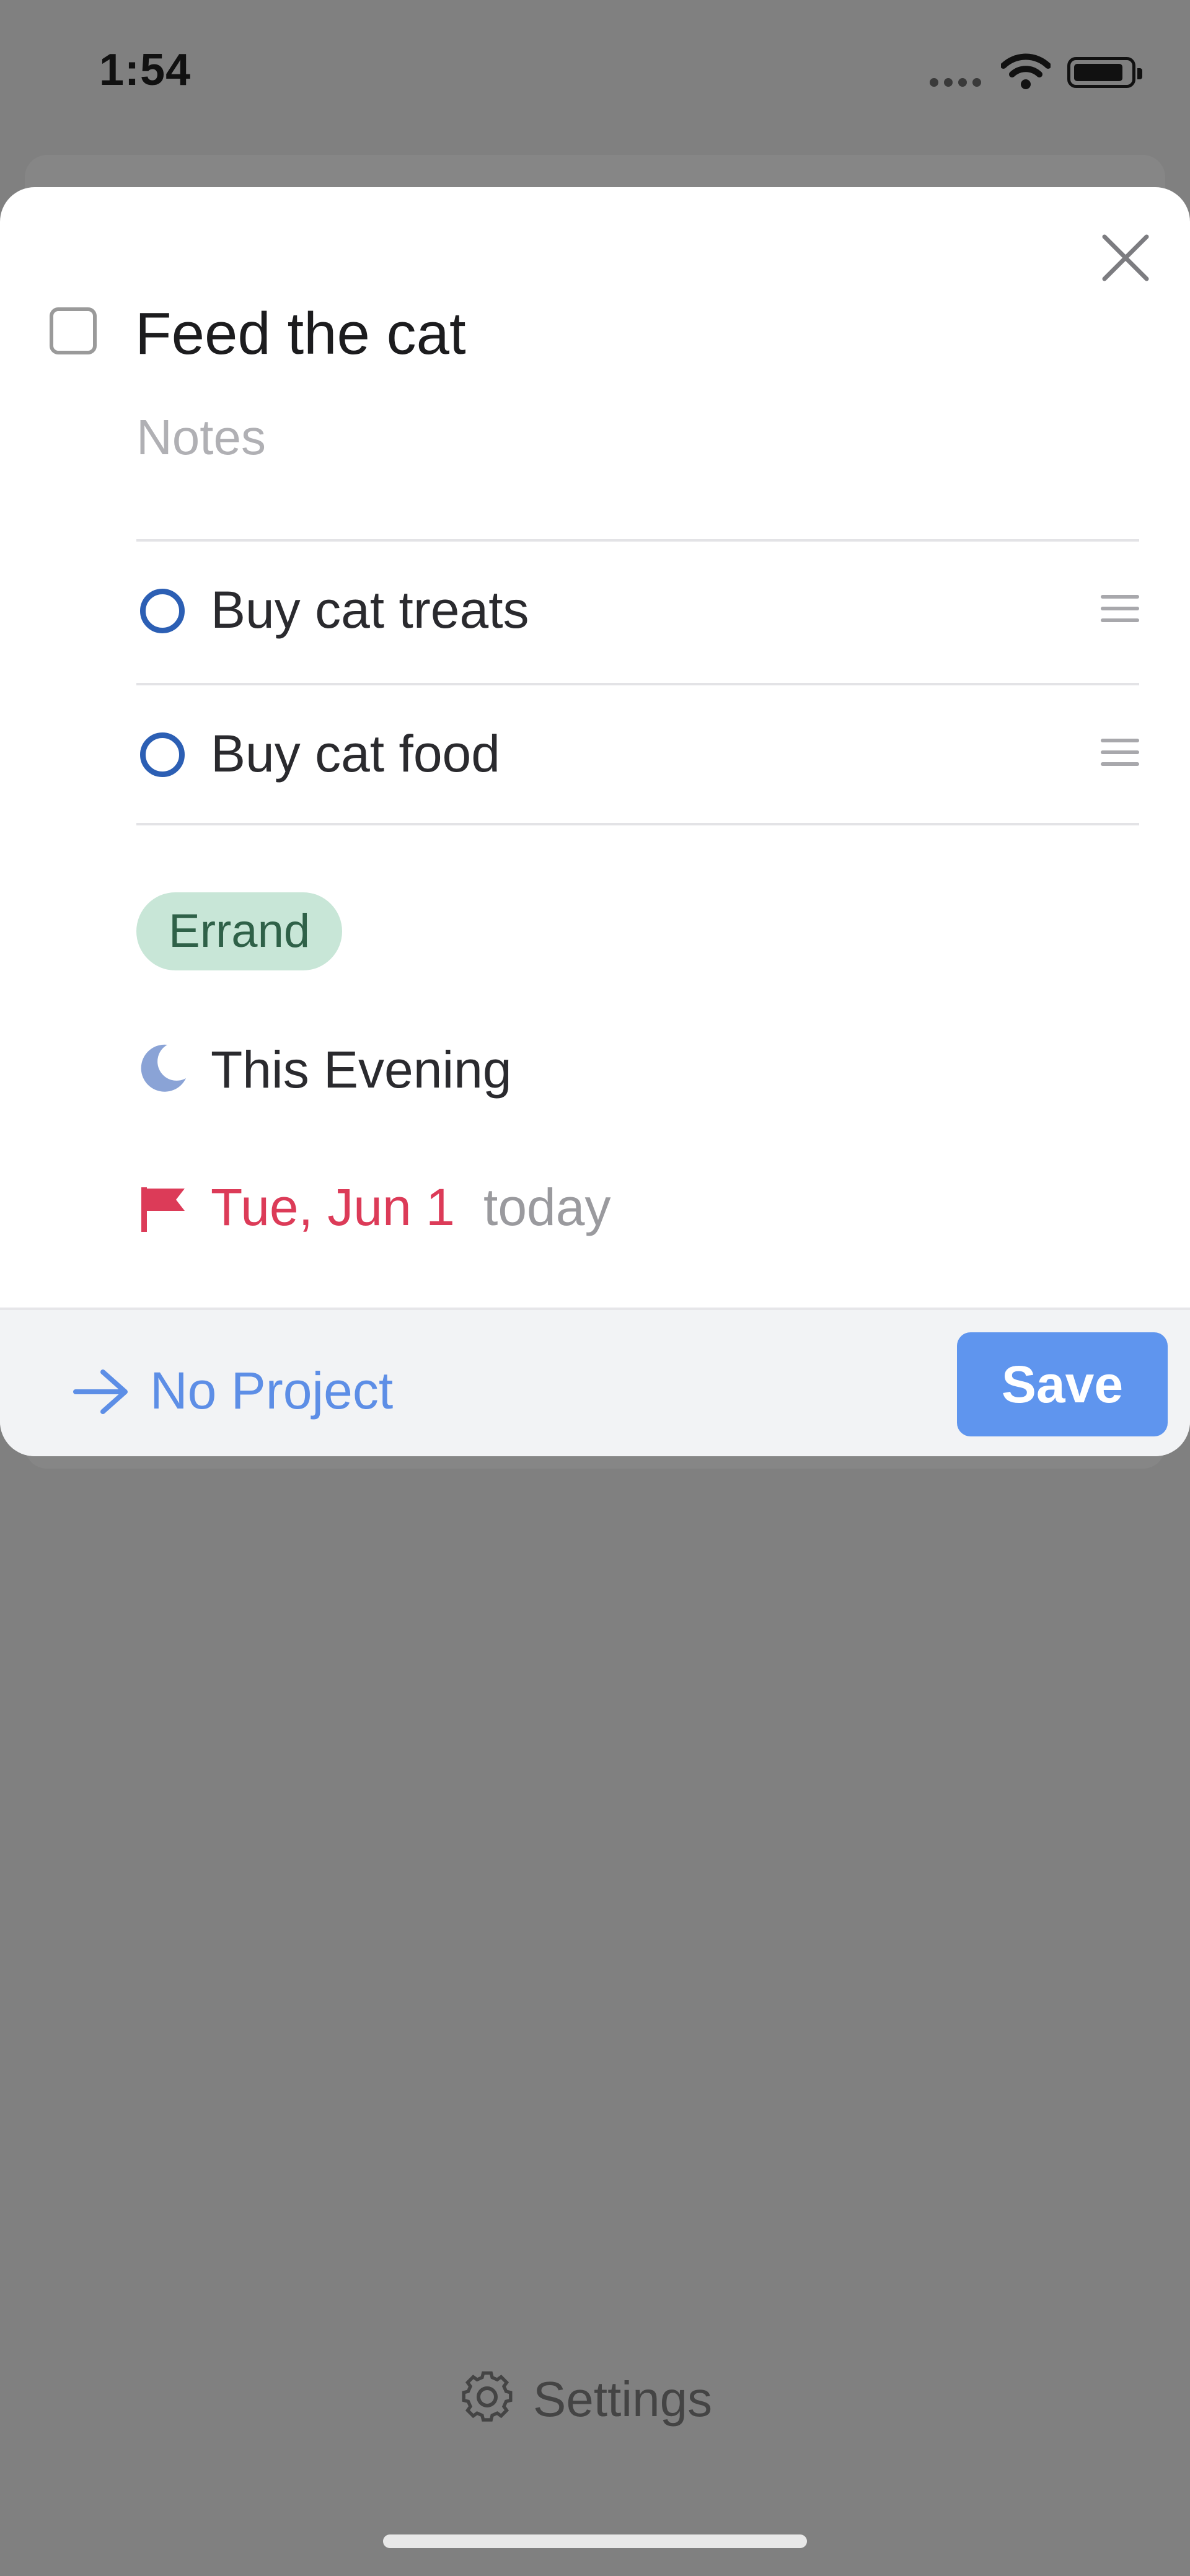  Describe the element at coordinates (1026, 71) in the screenshot. I see `wifi-icon` at that location.